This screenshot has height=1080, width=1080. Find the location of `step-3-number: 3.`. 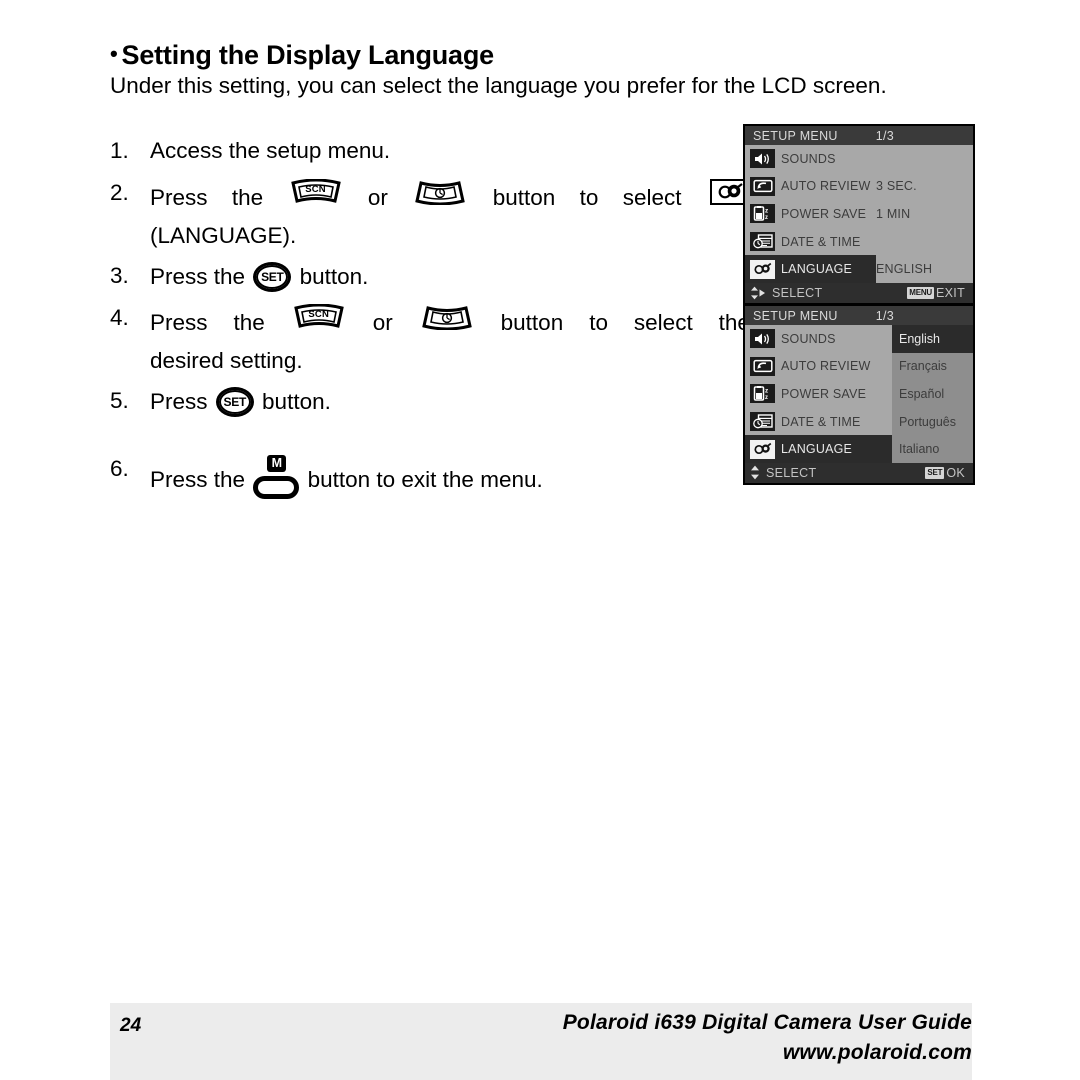

step-3-number: 3. is located at coordinates (119, 275).